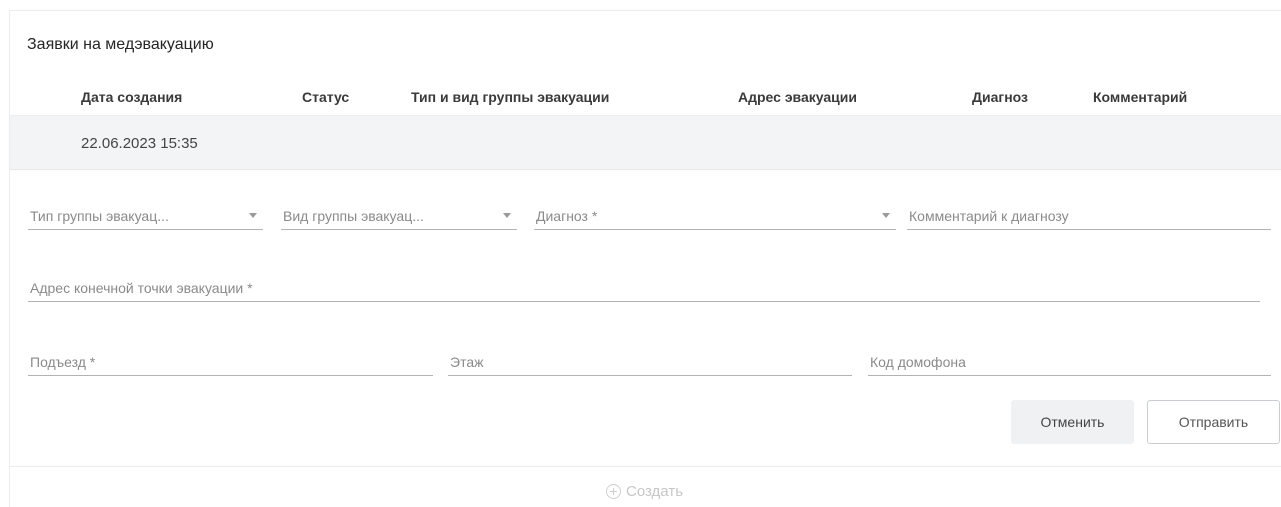 This screenshot has height=507, width=1281. Describe the element at coordinates (1140, 97) in the screenshot. I see `column-header-comment: Комментарий` at that location.